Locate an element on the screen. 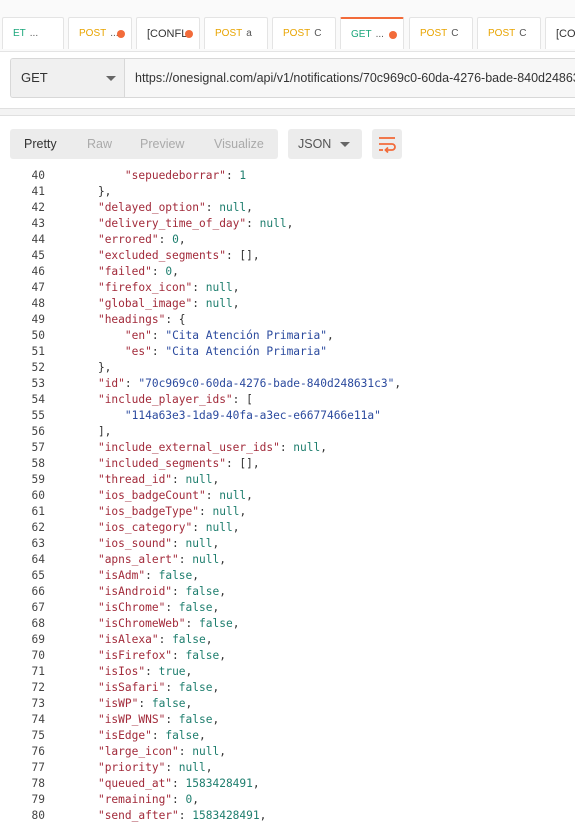  line-number: 61 is located at coordinates (38, 511).